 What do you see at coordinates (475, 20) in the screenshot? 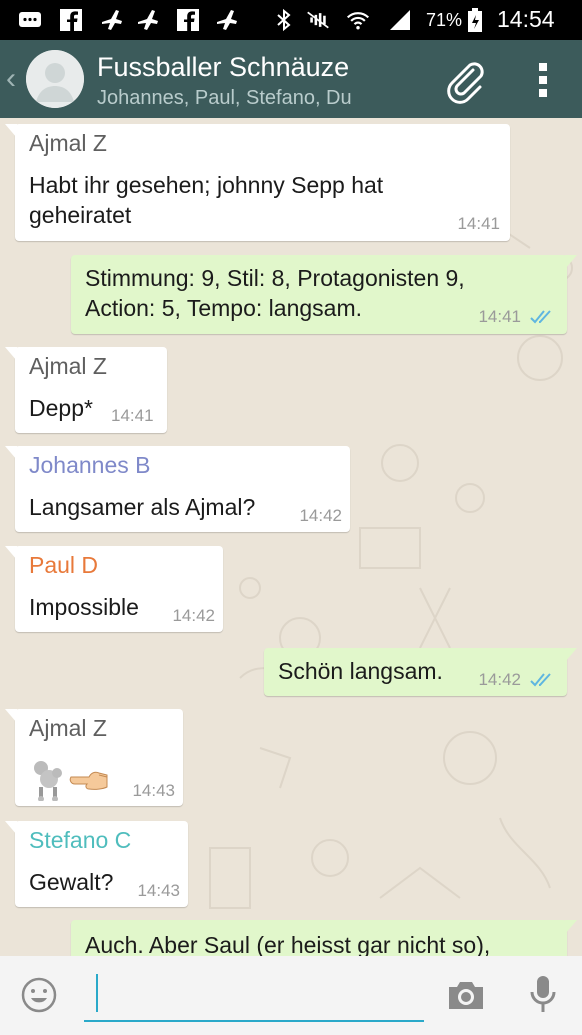
I see `battery-icon` at bounding box center [475, 20].